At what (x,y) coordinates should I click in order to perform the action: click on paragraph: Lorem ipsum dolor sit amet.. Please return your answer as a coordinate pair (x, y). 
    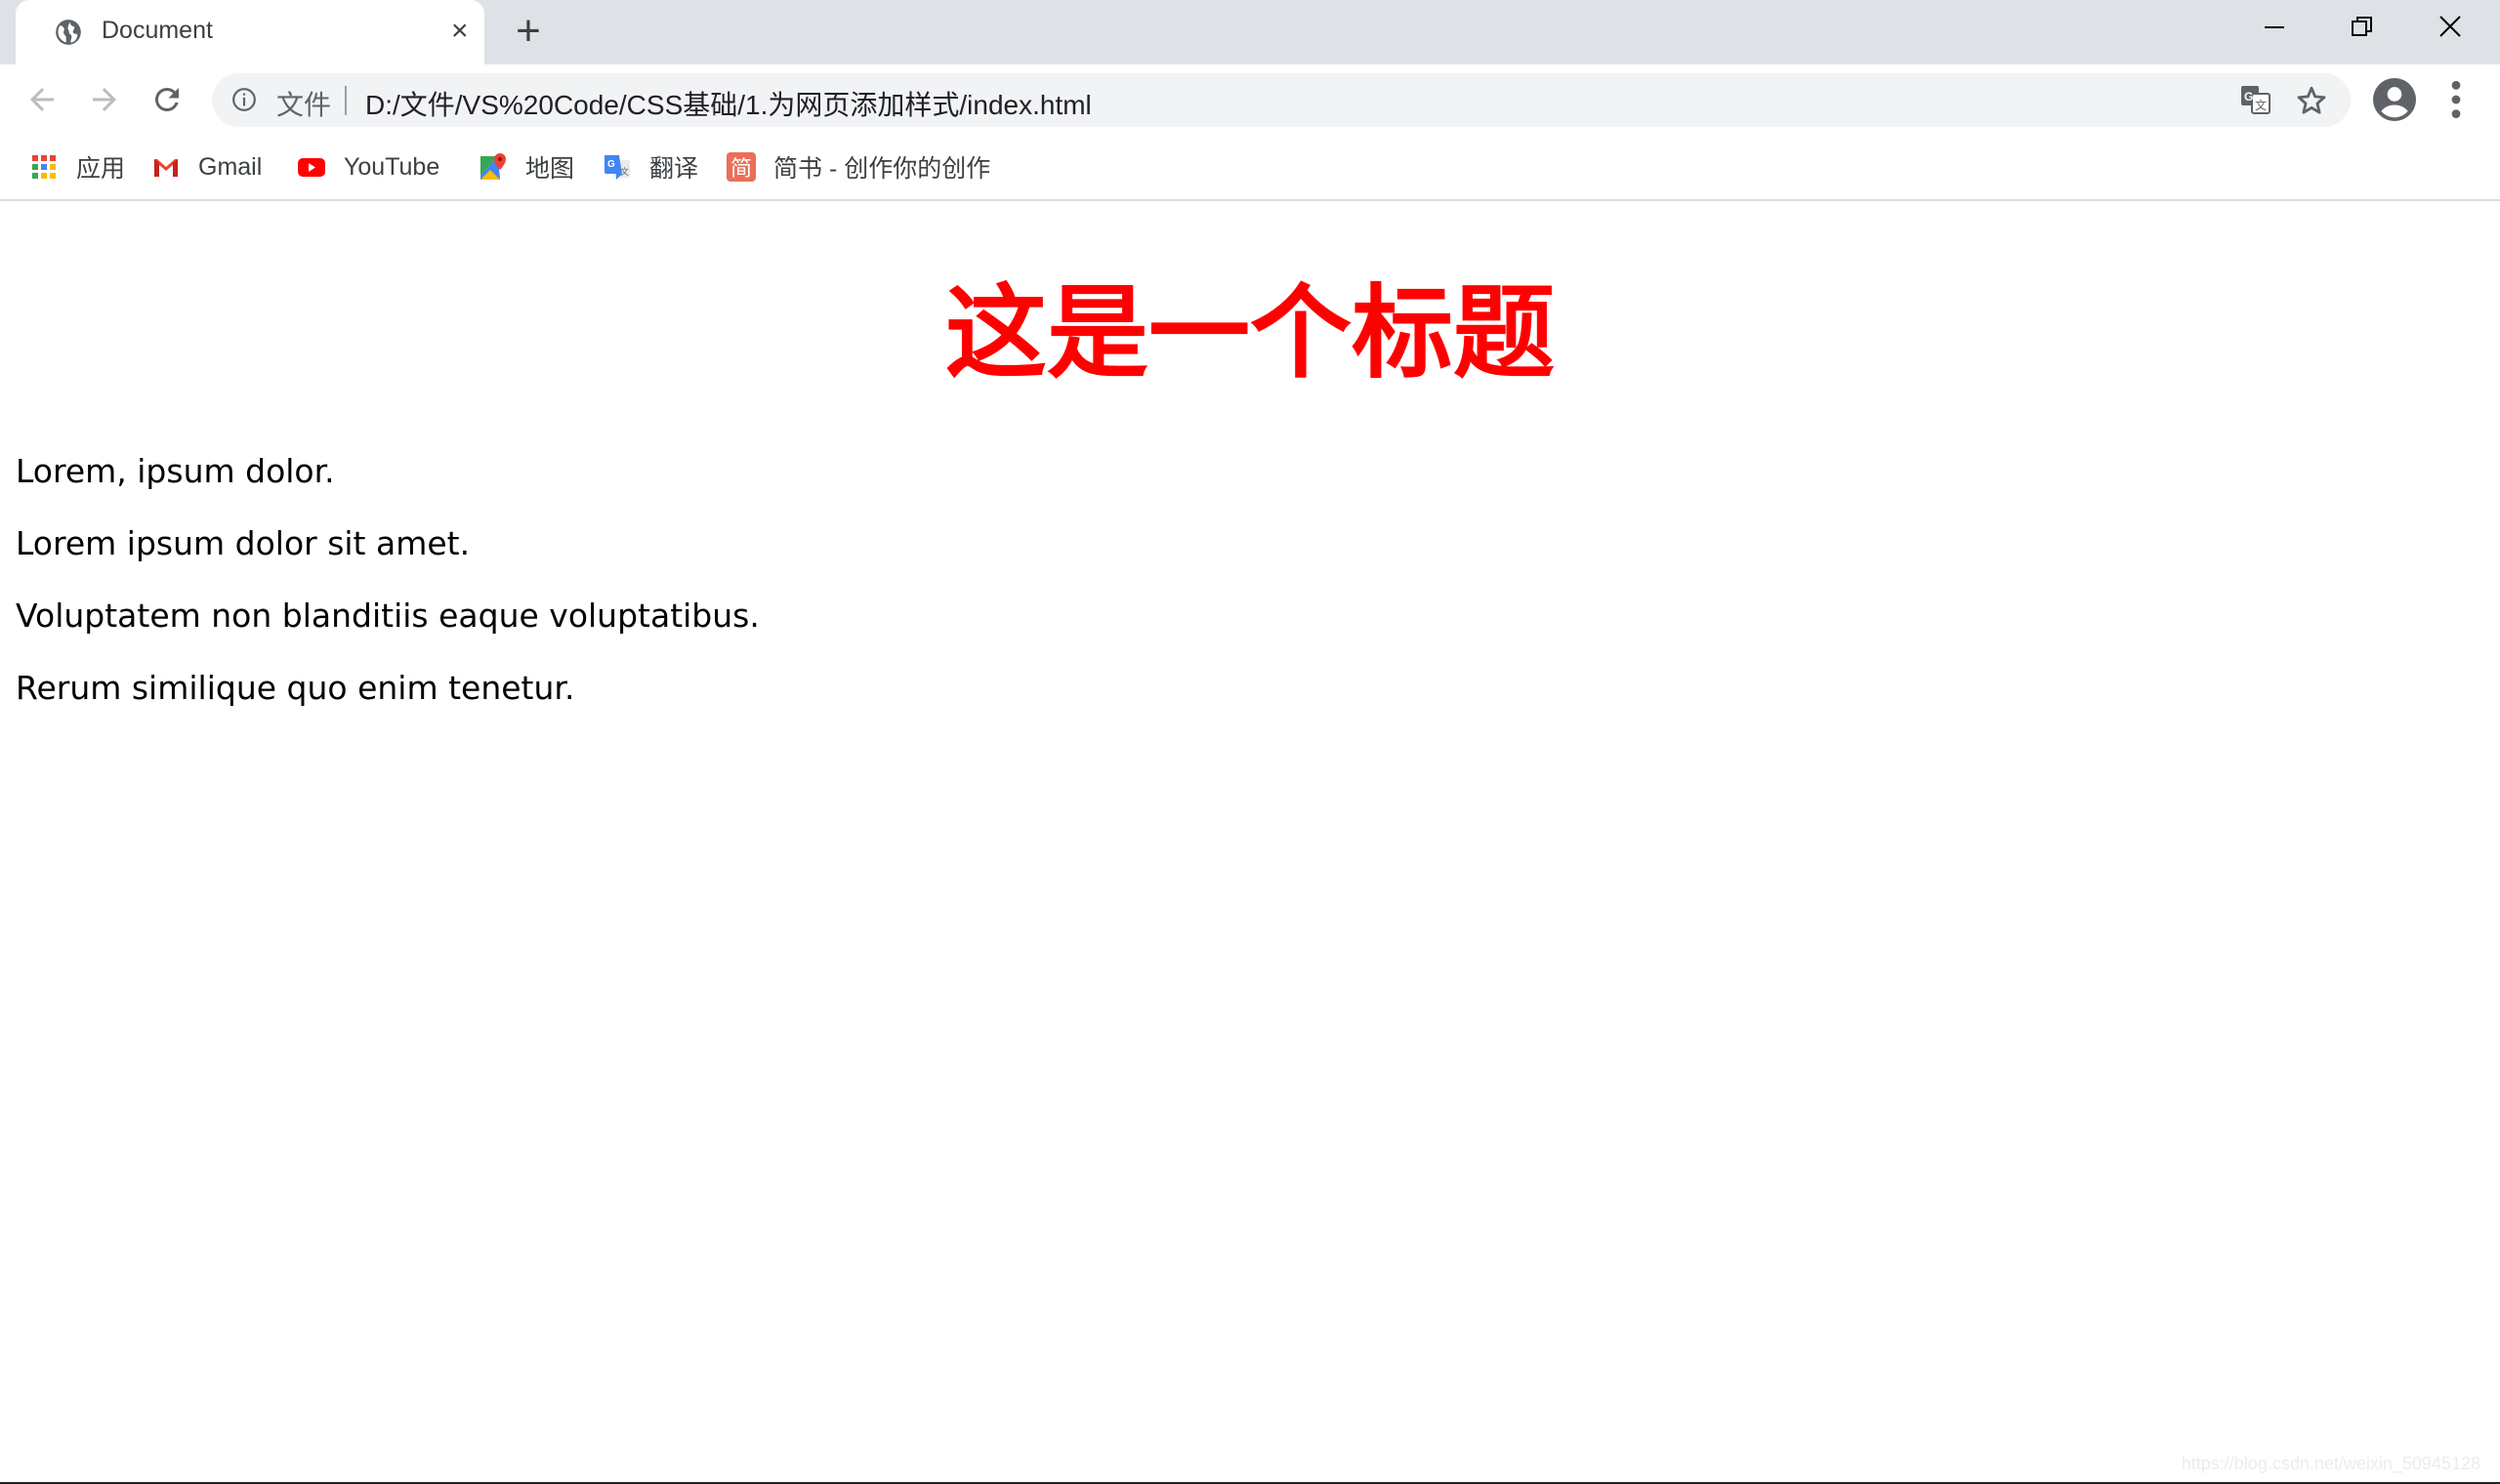
    Looking at the image, I should click on (243, 543).